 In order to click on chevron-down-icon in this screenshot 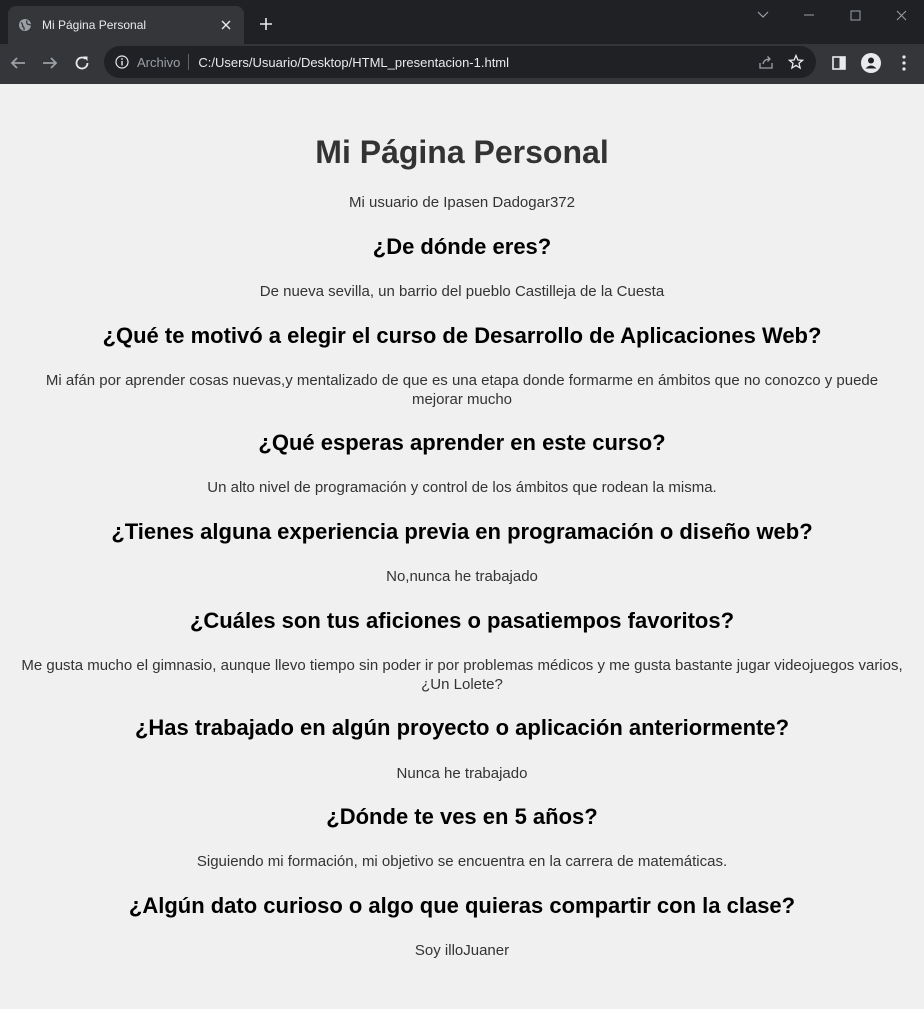, I will do `click(763, 15)`.